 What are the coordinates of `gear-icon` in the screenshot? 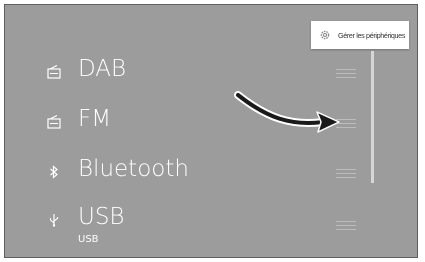 It's located at (325, 35).